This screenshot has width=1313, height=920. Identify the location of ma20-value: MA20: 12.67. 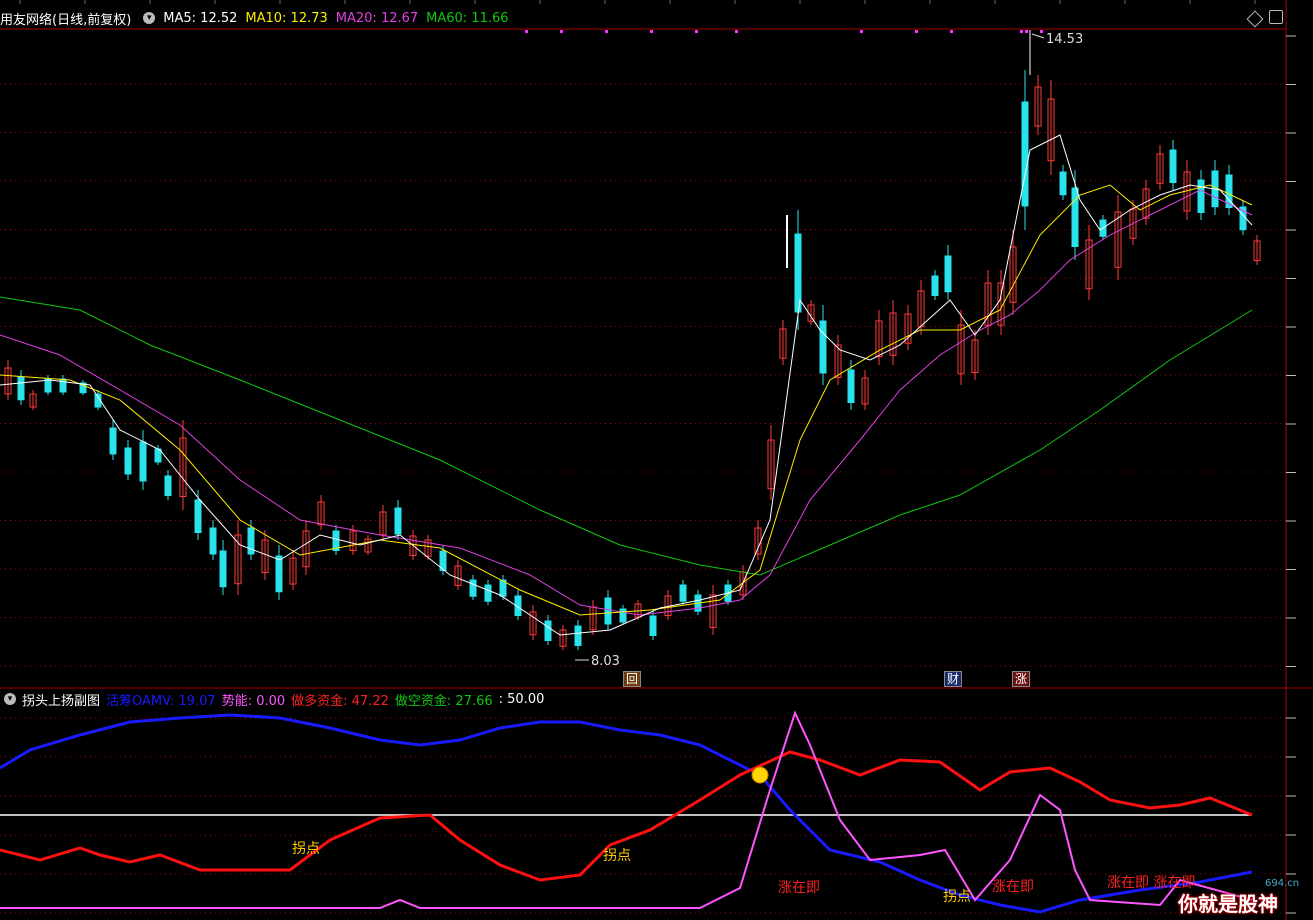
(377, 18).